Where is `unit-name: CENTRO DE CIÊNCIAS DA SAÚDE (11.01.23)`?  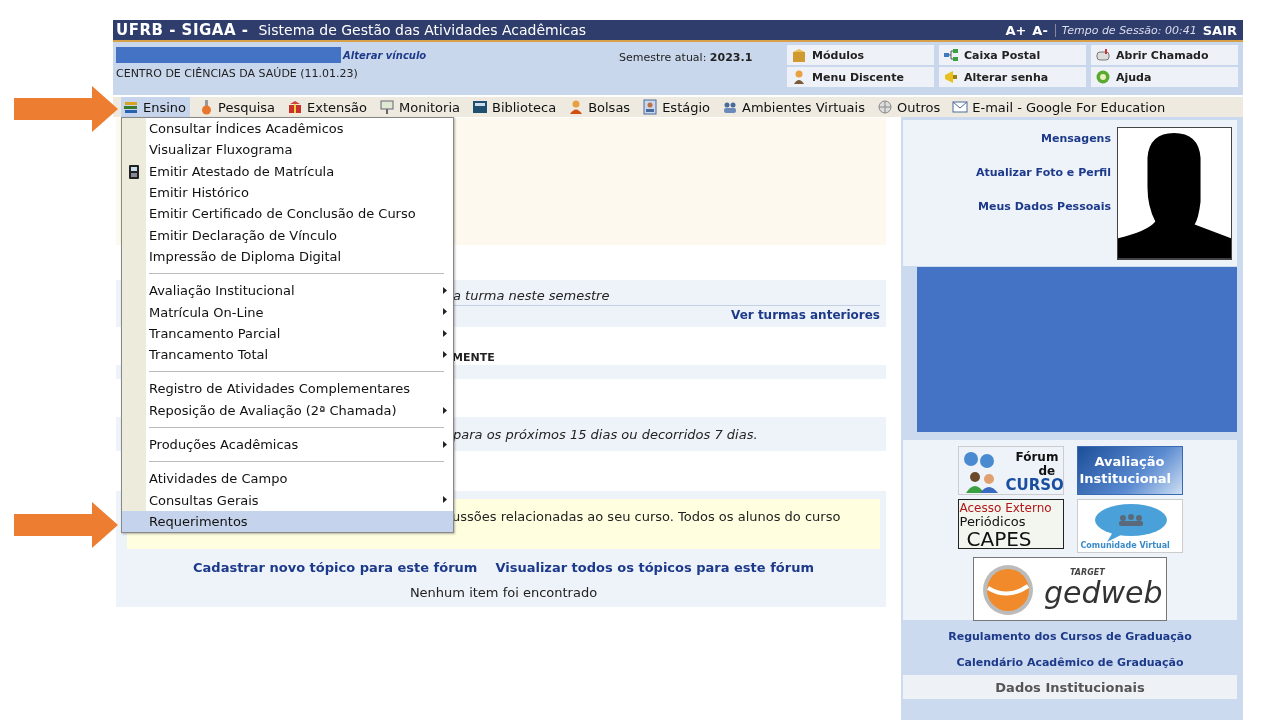 unit-name: CENTRO DE CIÊNCIAS DA SAÚDE (11.01.23) is located at coordinates (237, 73).